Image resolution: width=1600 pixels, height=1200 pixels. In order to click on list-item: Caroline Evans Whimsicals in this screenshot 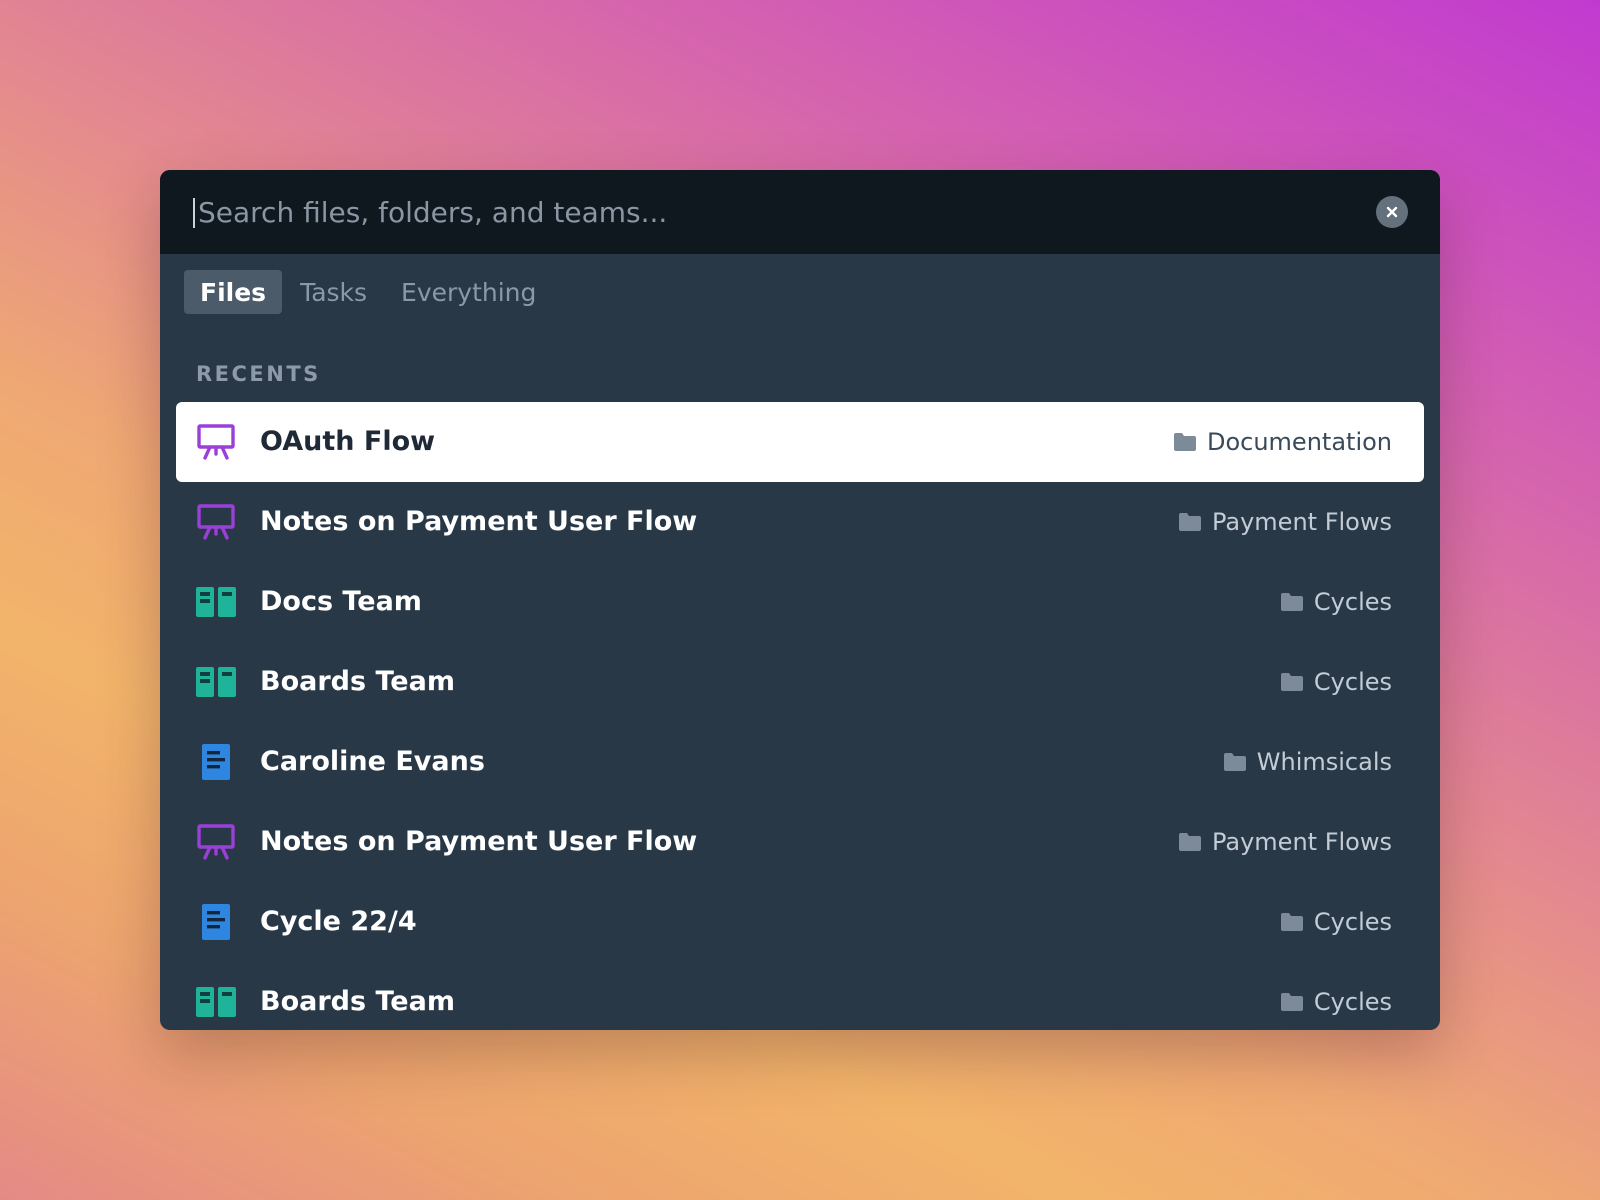, I will do `click(800, 762)`.